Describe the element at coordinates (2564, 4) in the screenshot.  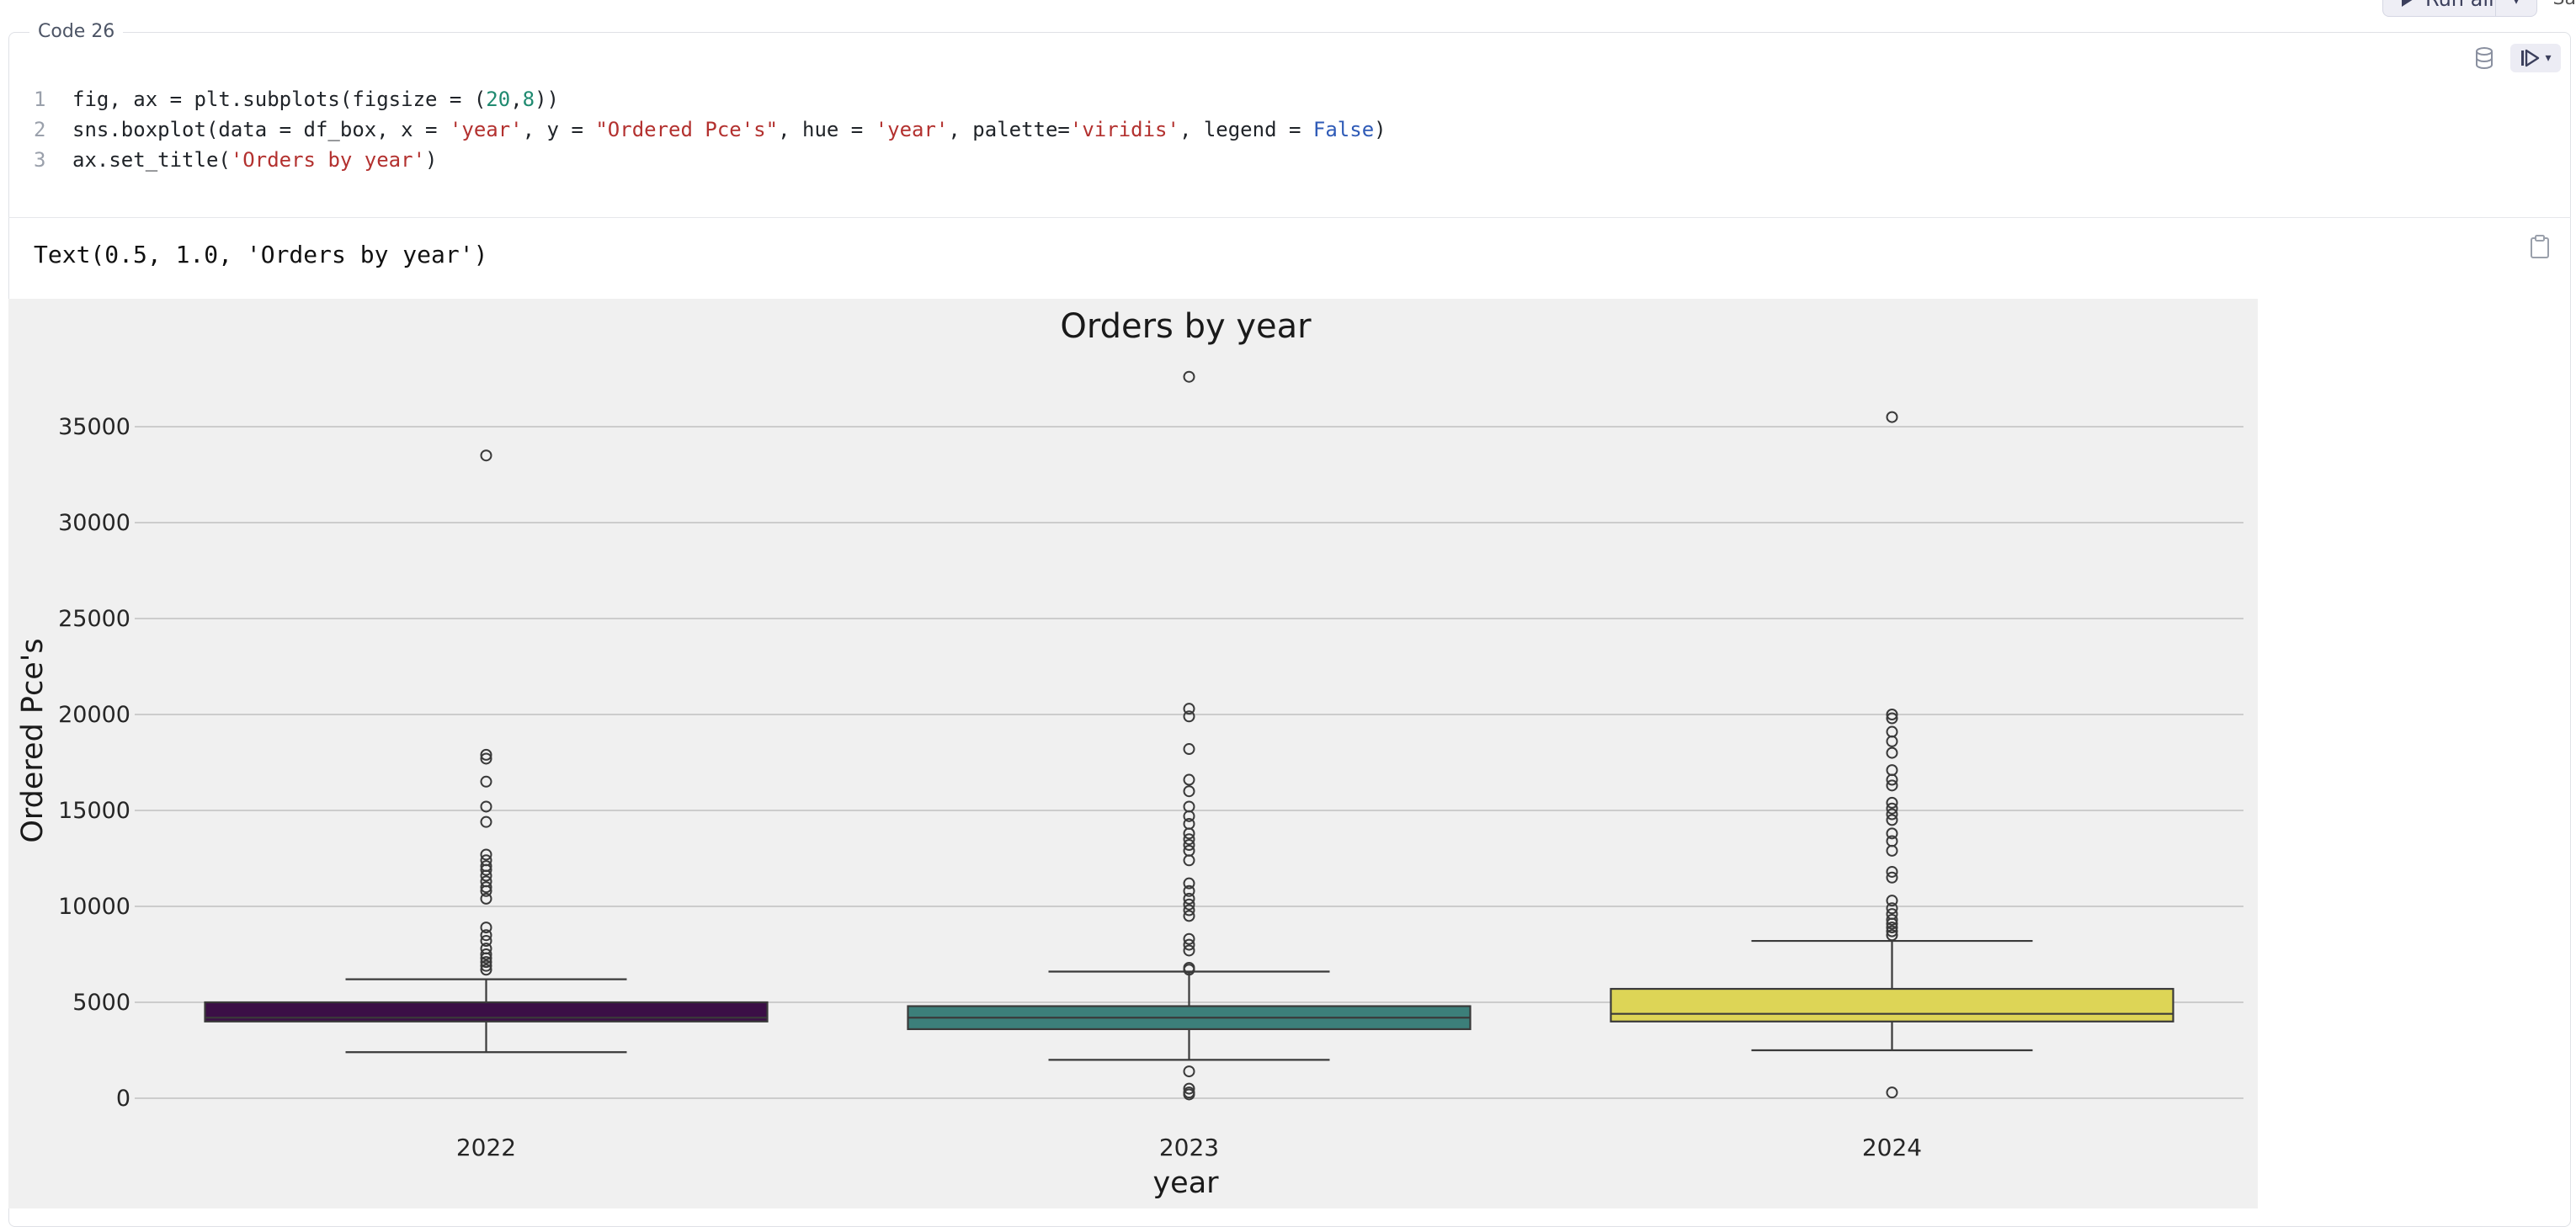
I see `save-label: Sa` at that location.